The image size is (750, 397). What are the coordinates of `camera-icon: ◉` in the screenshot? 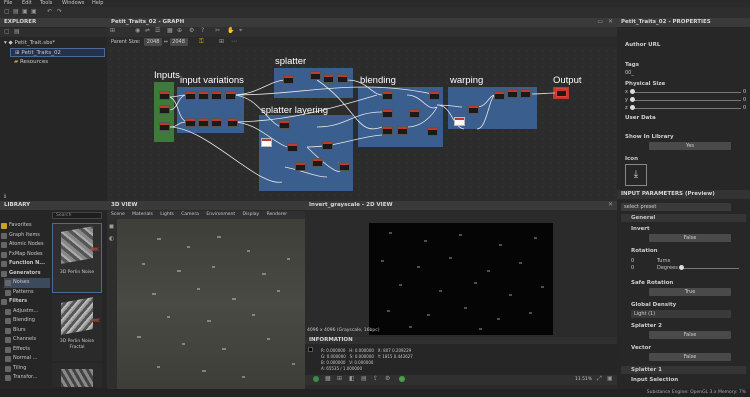 It's located at (137, 31).